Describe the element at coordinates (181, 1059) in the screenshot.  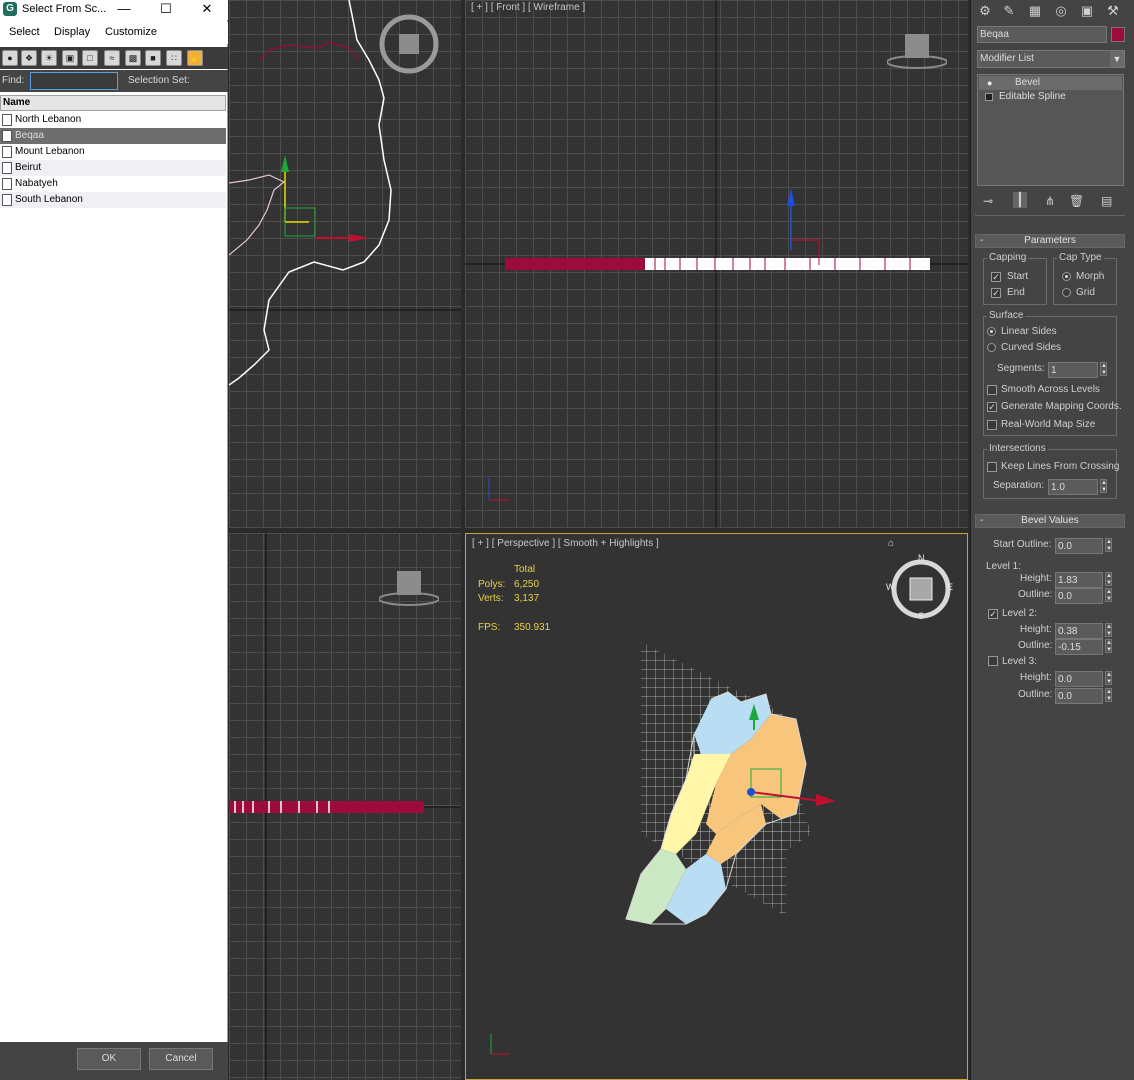
I see `cancel-button: Cancel` at that location.